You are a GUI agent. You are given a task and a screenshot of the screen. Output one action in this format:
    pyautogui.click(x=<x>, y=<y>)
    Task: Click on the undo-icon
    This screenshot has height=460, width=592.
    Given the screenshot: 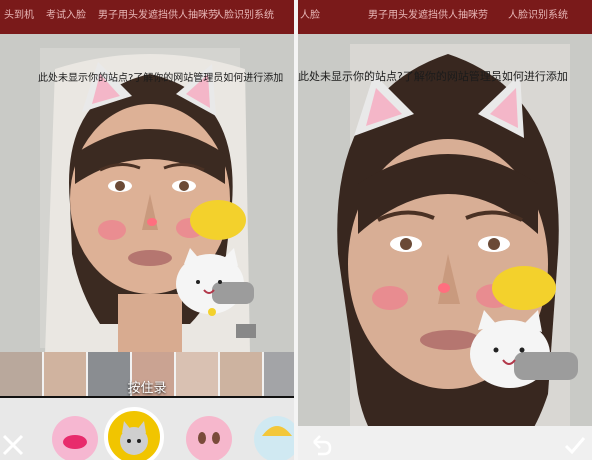 What is the action you would take?
    pyautogui.click(x=321, y=445)
    